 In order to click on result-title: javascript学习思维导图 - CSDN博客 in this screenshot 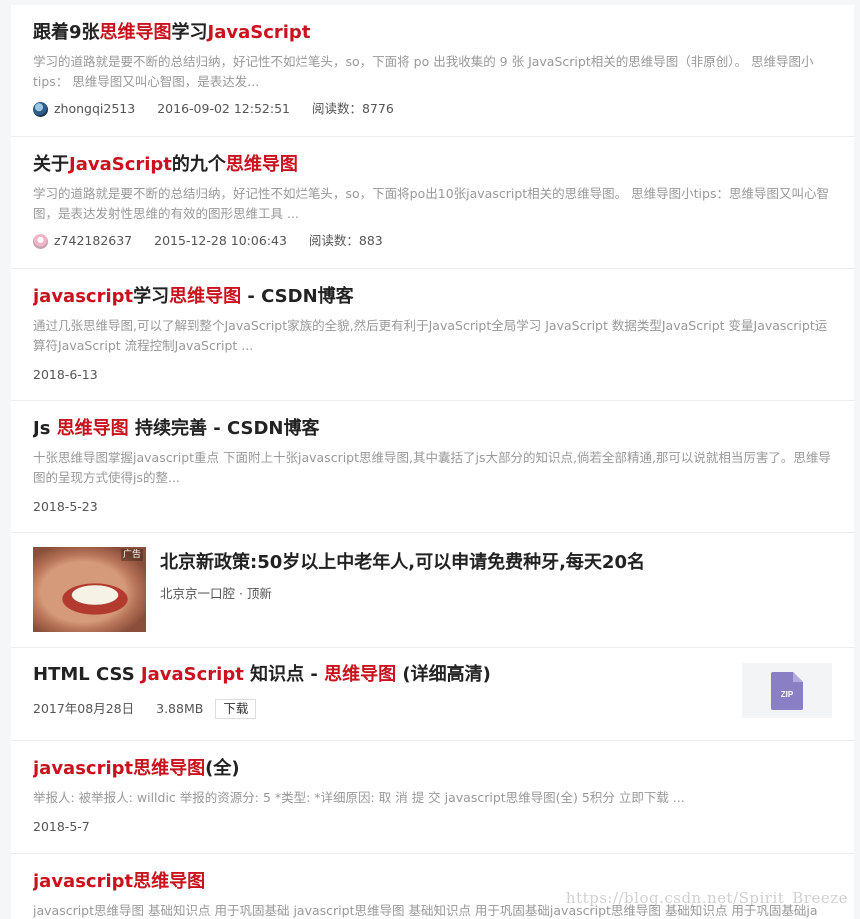, I will do `click(432, 297)`.